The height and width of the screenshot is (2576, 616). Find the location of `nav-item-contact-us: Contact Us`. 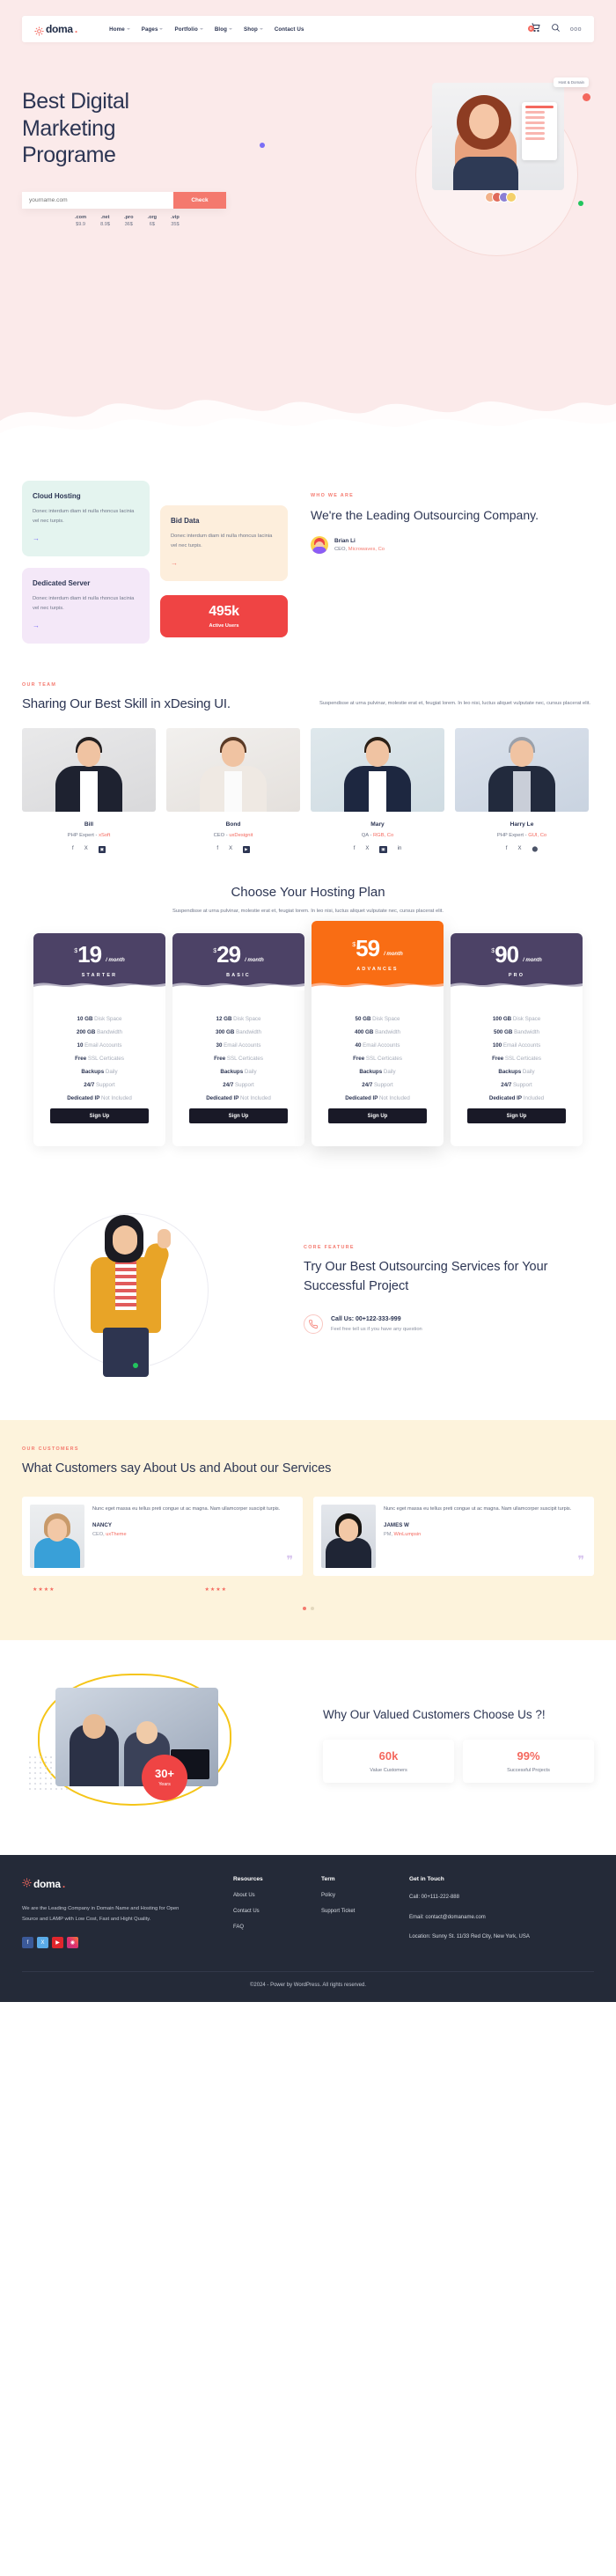

nav-item-contact-us: Contact Us is located at coordinates (289, 30).